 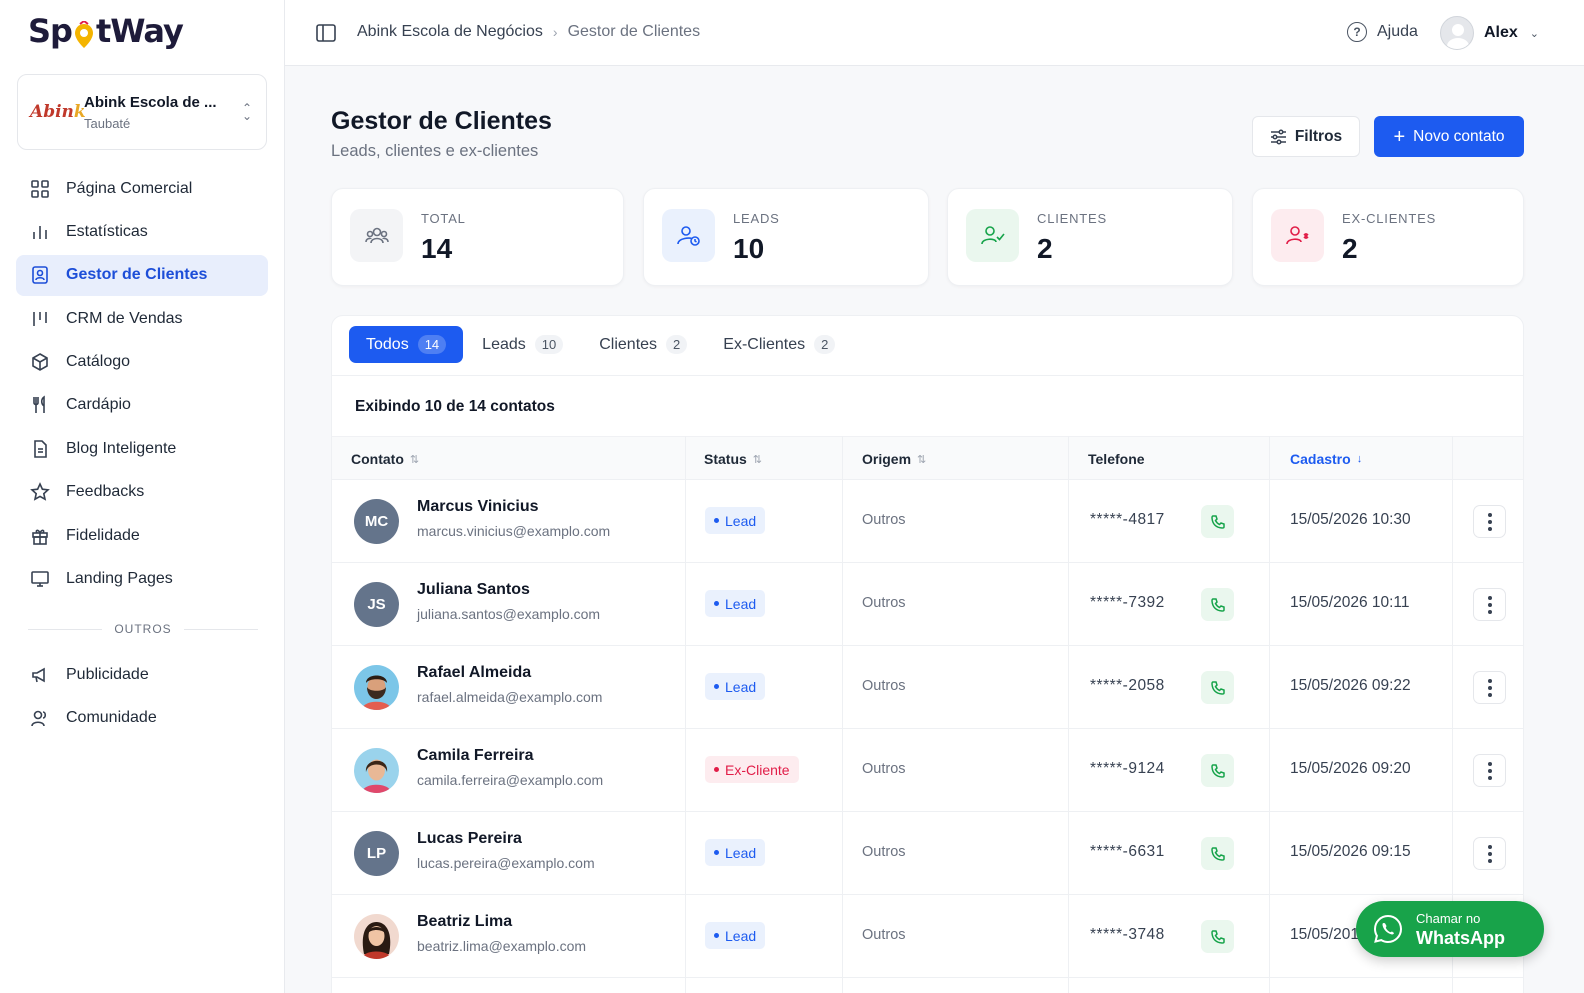 What do you see at coordinates (475, 756) in the screenshot?
I see `contact-name: Camila Ferreira` at bounding box center [475, 756].